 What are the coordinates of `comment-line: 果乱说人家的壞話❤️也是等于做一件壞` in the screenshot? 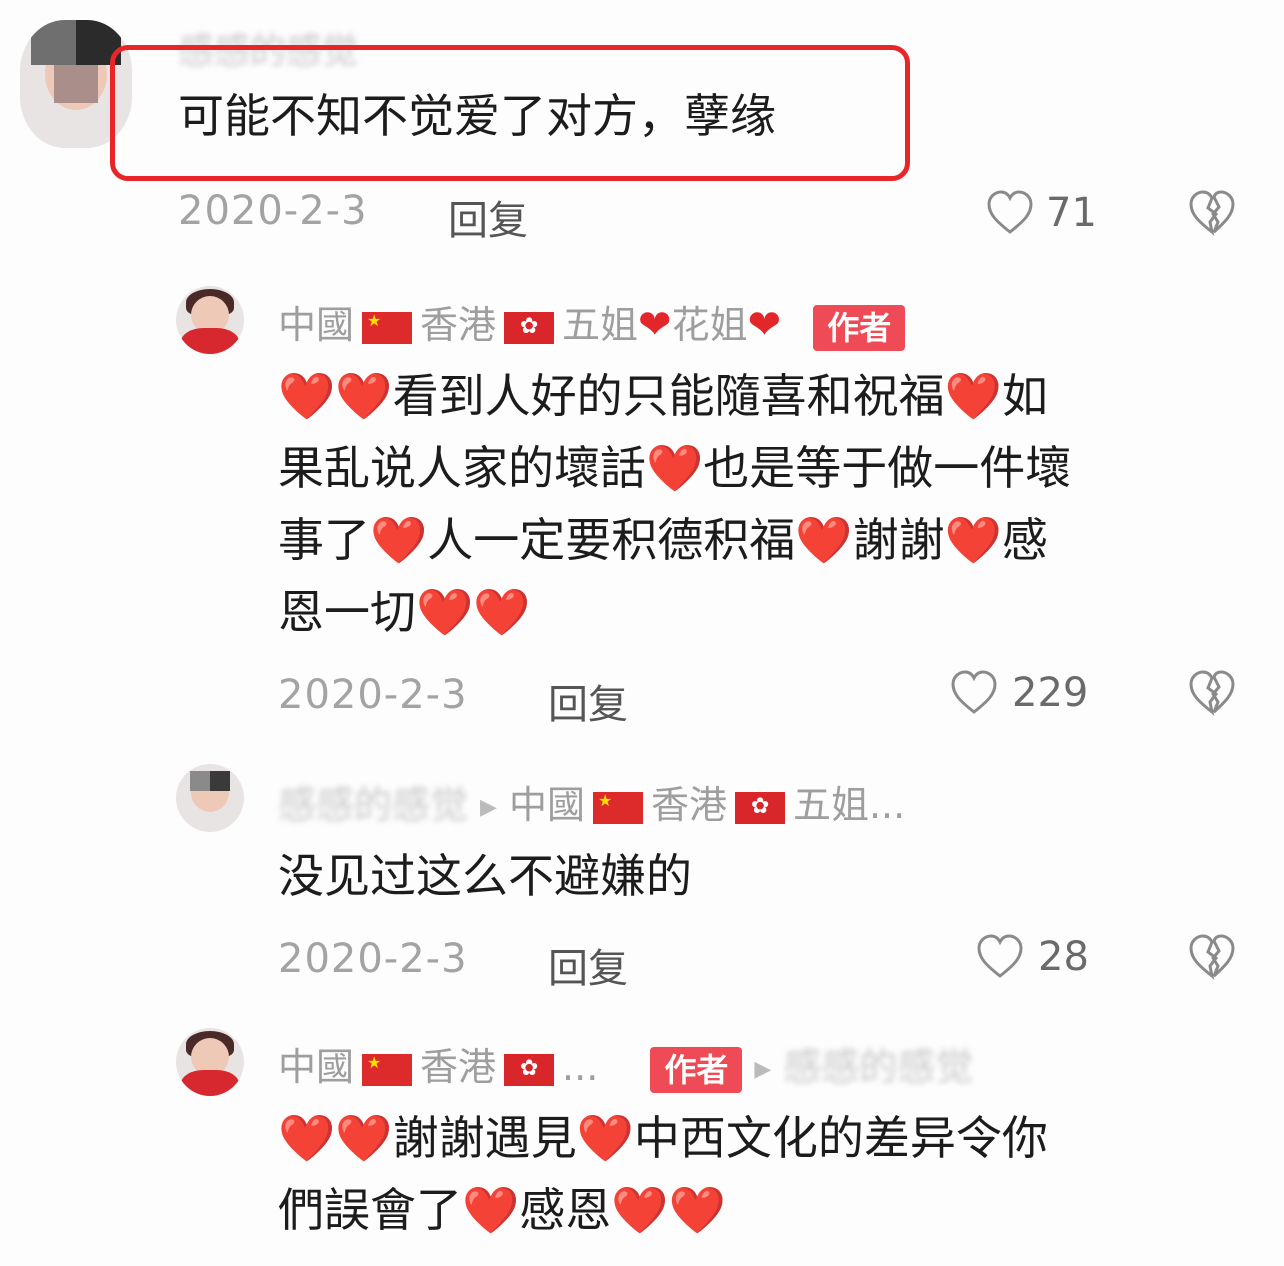 It's located at (758, 468).